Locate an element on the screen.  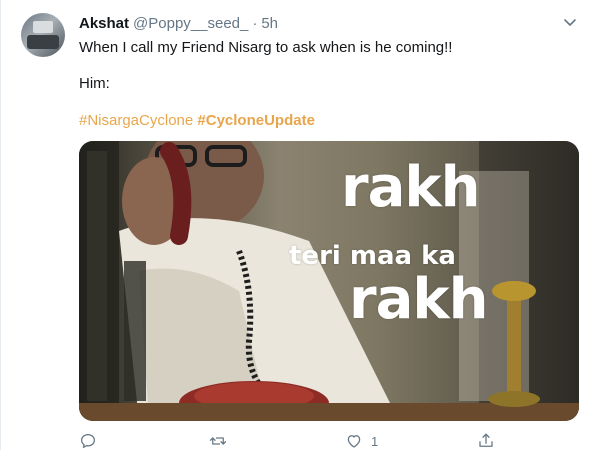
tweet-text-line-2: Him: is located at coordinates (94, 83).